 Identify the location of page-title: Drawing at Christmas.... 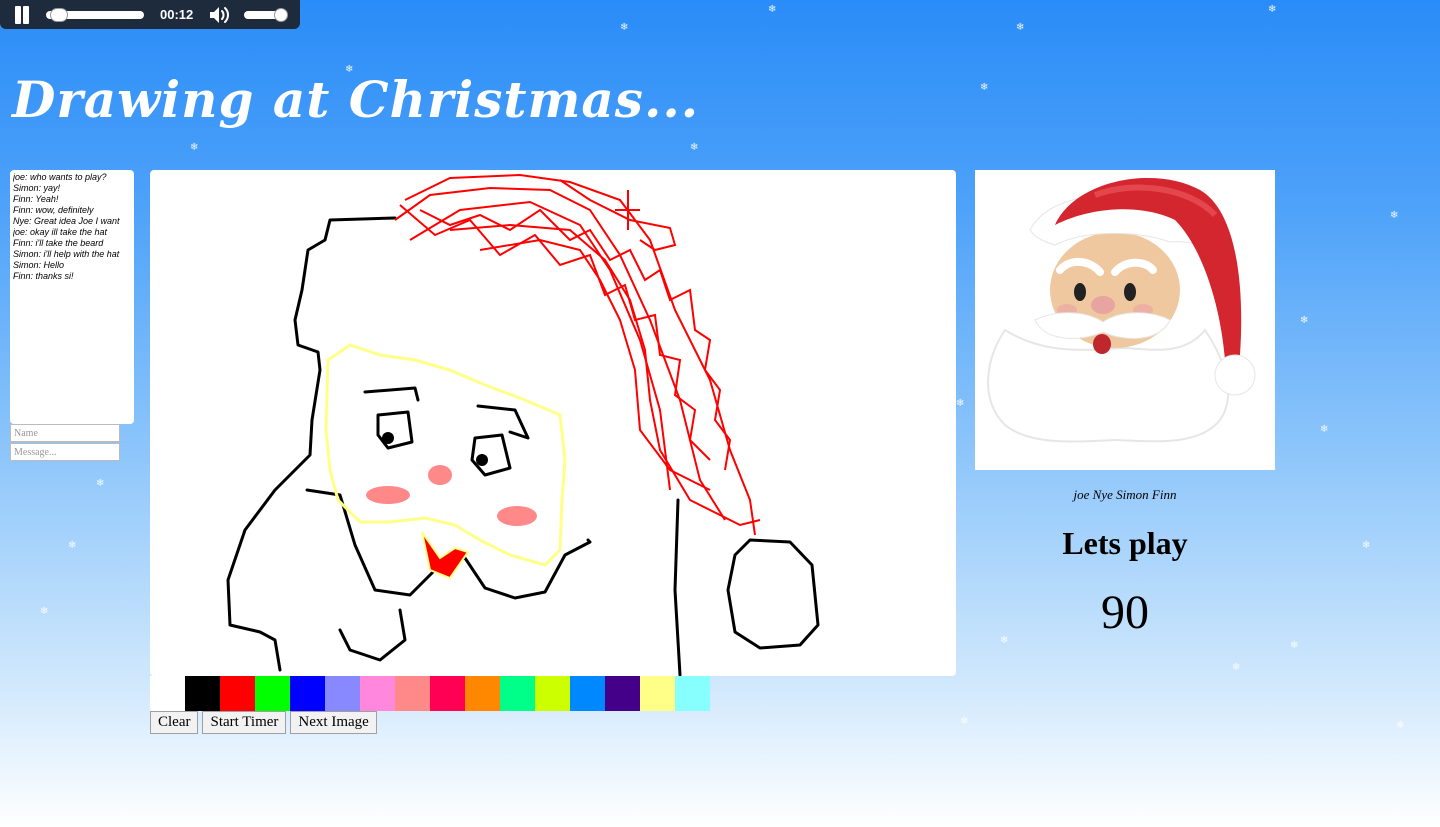
(356, 99).